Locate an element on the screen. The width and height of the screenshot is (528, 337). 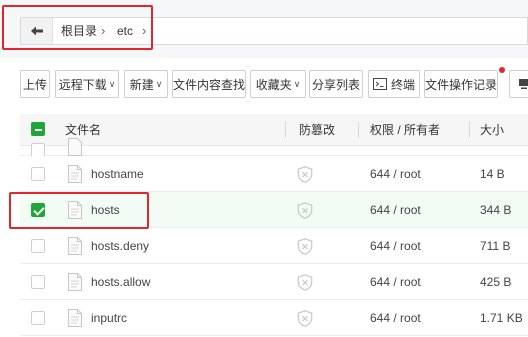
search-content-label: 文件内容查找 is located at coordinates (209, 84).